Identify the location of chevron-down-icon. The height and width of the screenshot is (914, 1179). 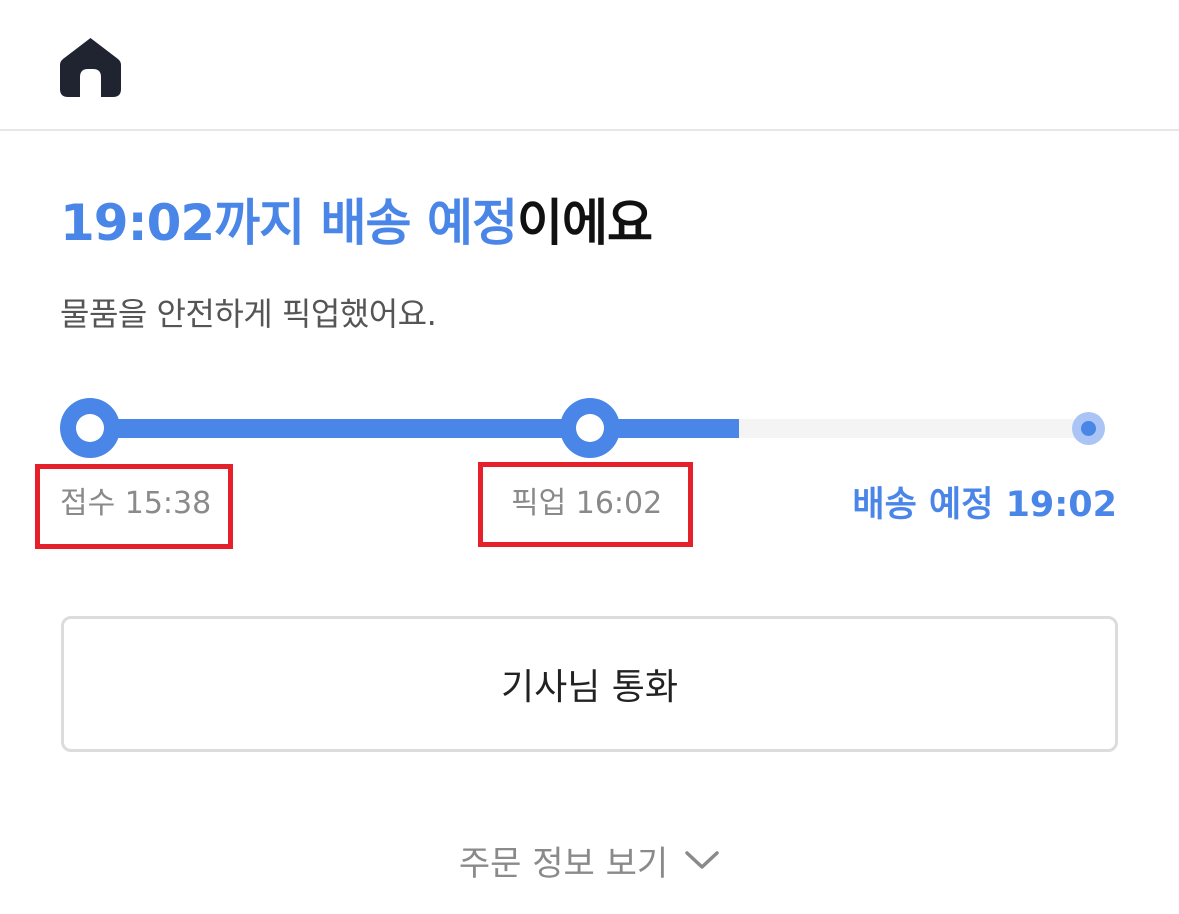
(702, 860).